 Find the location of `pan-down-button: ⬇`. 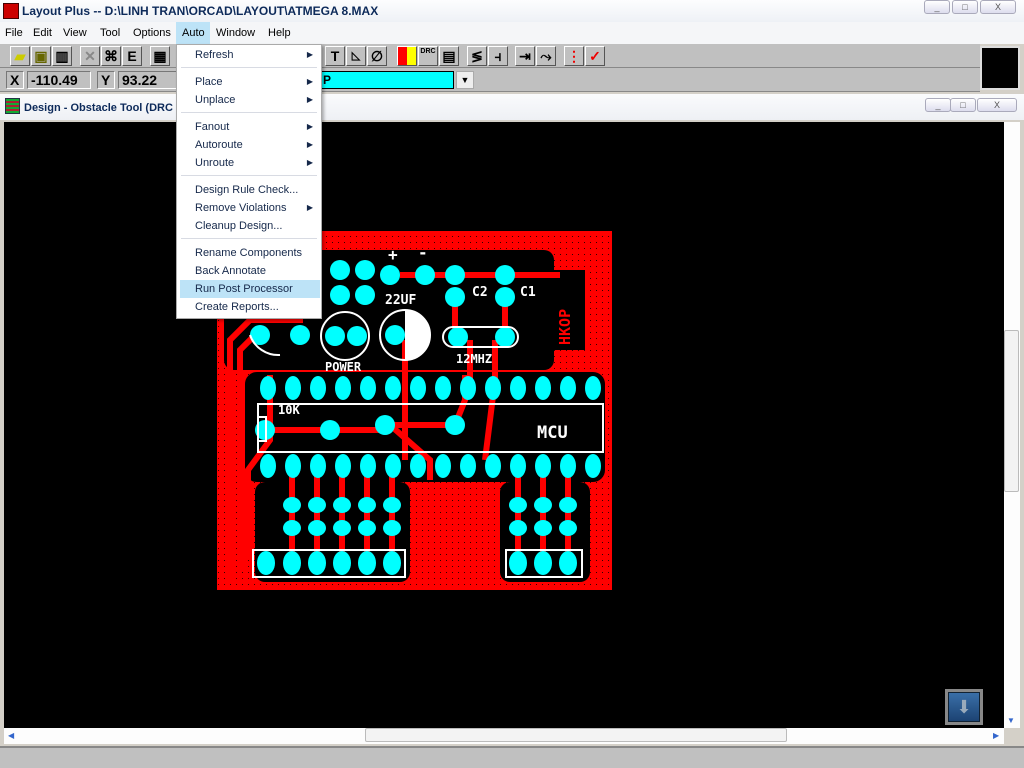

pan-down-button: ⬇ is located at coordinates (964, 707).